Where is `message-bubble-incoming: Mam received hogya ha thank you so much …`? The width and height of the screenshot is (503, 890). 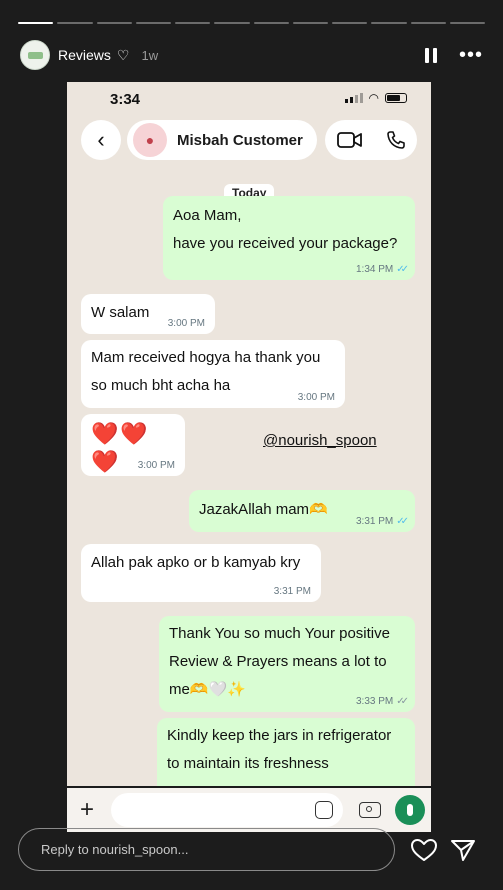 message-bubble-incoming: Mam received hogya ha thank you so much … is located at coordinates (213, 374).